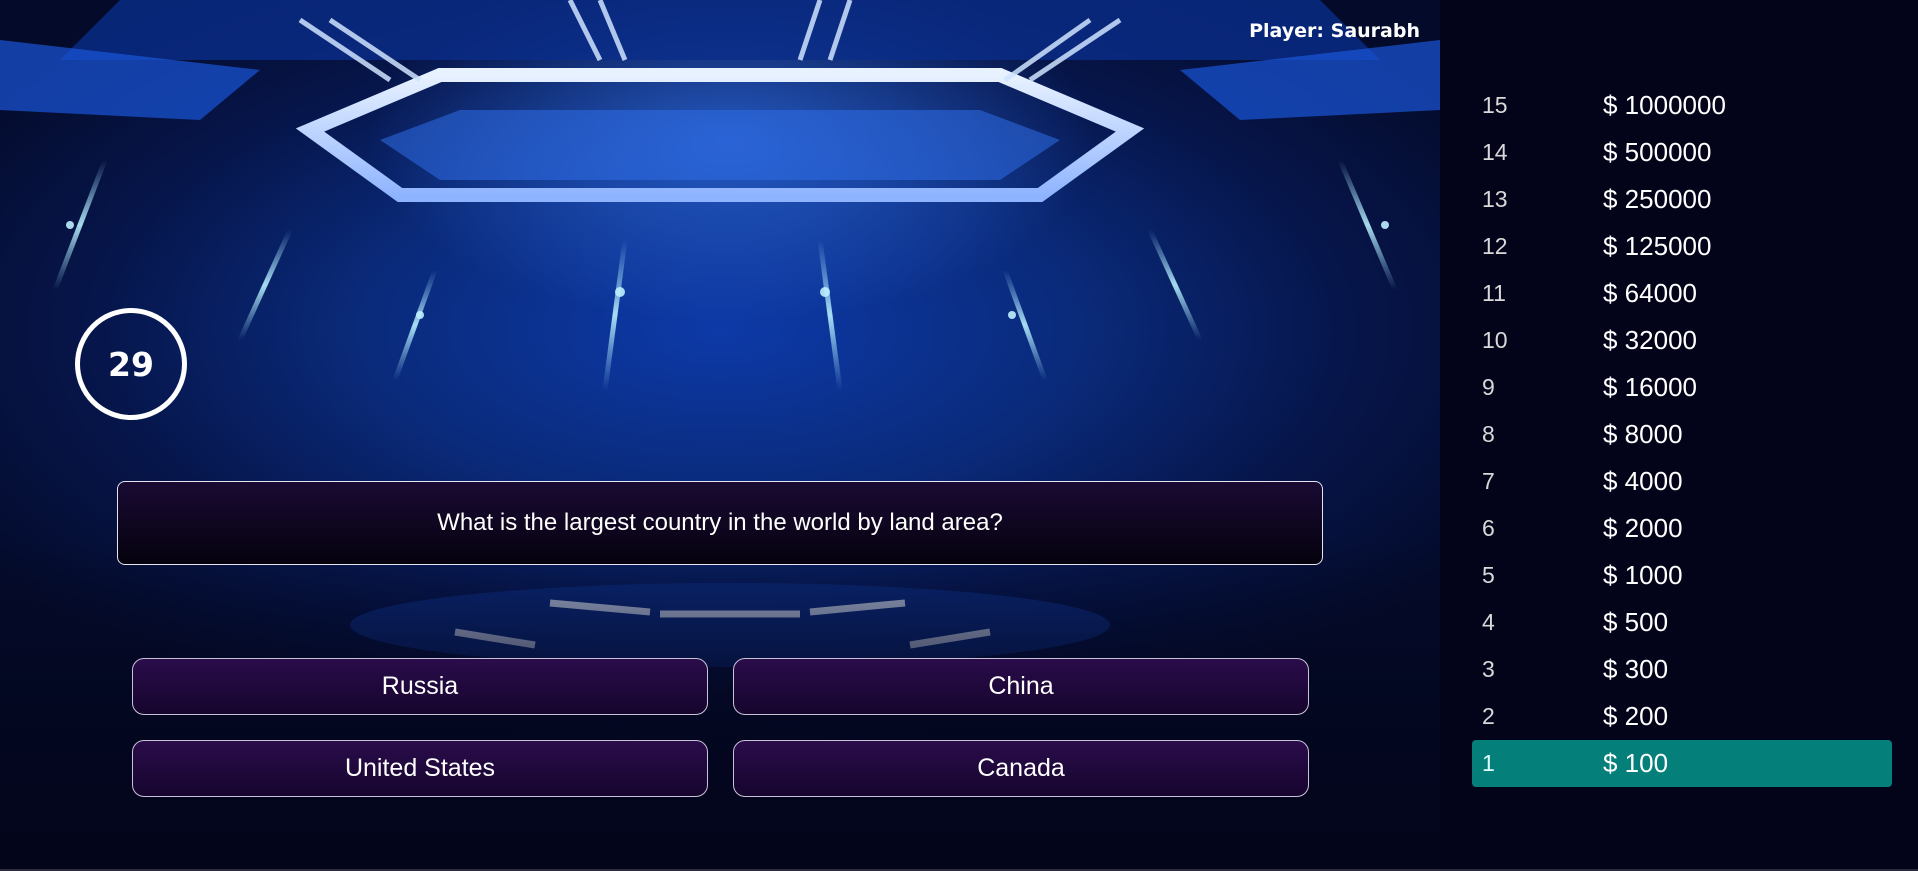 This screenshot has height=871, width=1918. Describe the element at coordinates (1636, 669) in the screenshot. I see `level-amount: $ 300` at that location.